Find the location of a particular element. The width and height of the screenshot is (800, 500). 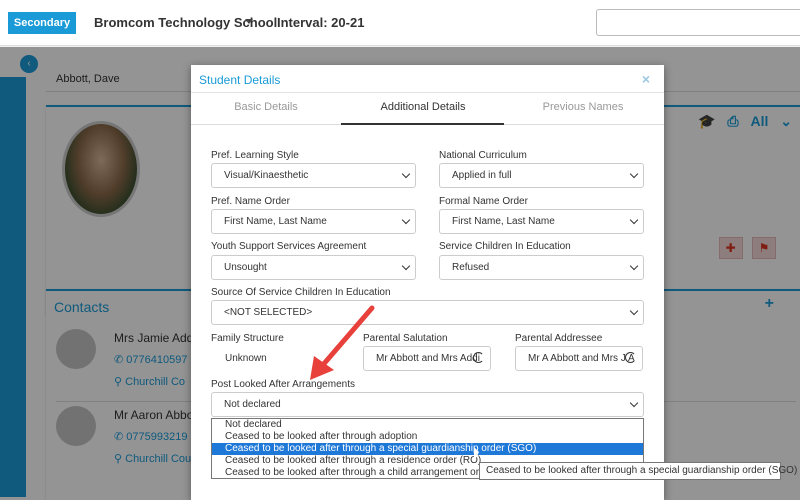

formal-name-order-select: First Name, Last Name is located at coordinates (541, 221).